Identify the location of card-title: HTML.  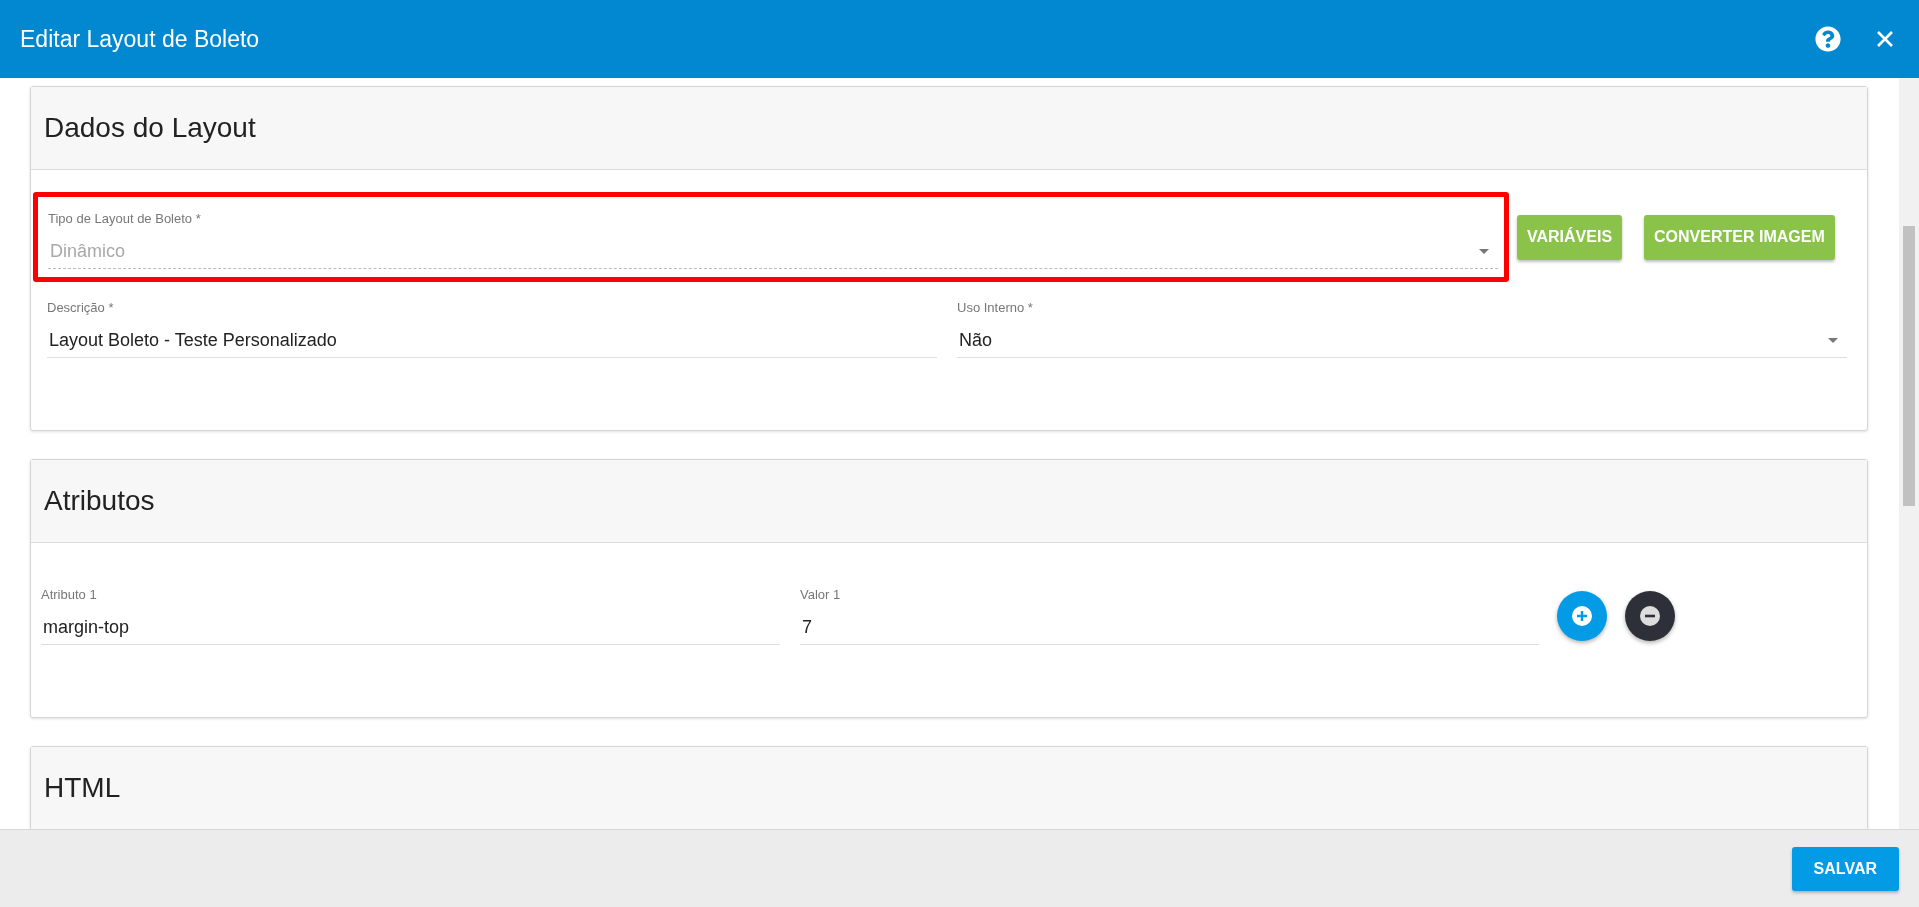
(82, 788).